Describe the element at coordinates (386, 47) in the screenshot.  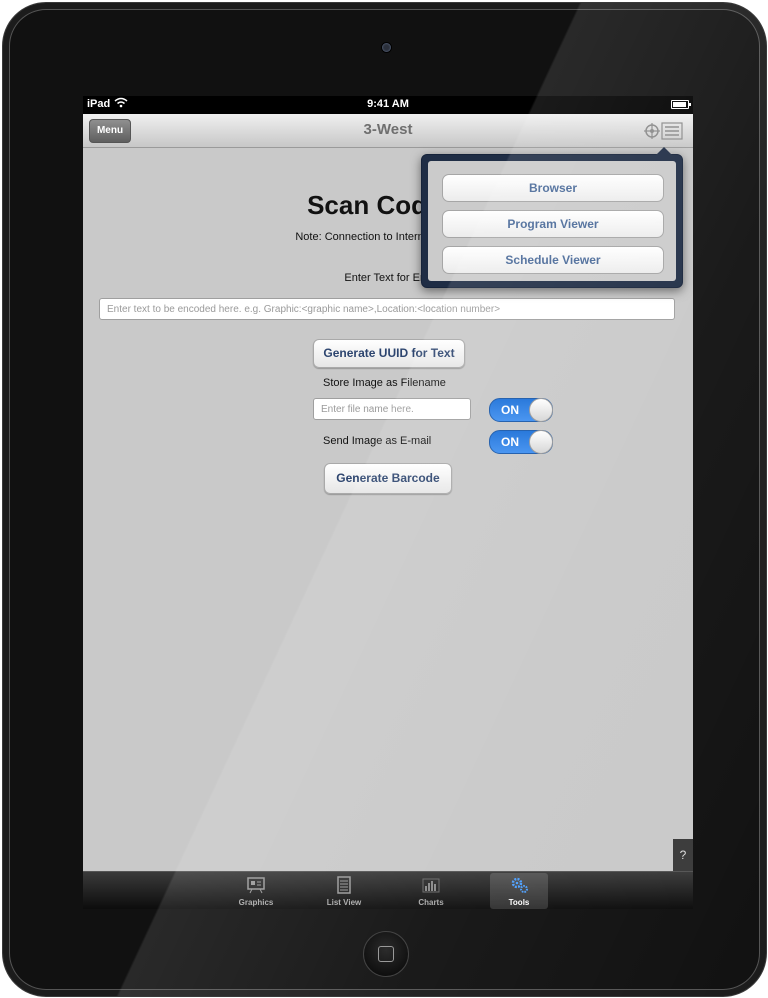
I see `camera-icon` at that location.